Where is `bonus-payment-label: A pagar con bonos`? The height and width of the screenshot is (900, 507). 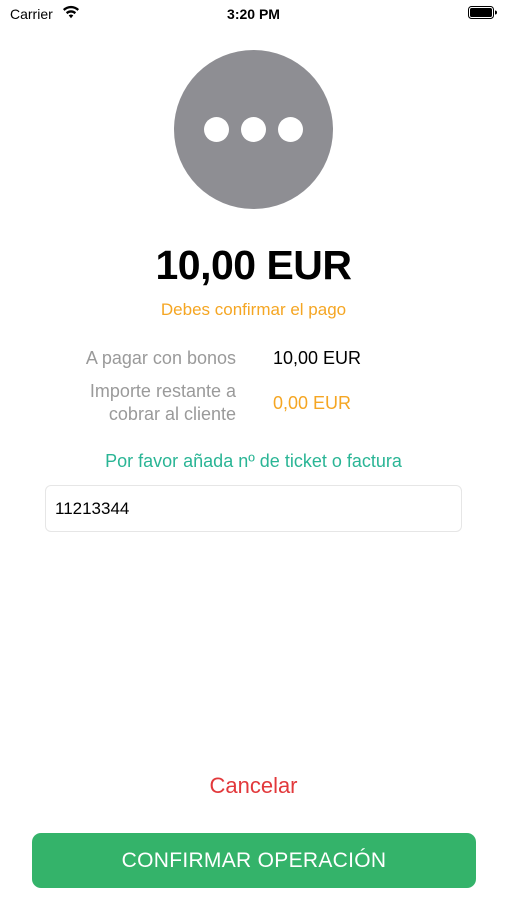 bonus-payment-label: A pagar con bonos is located at coordinates (160, 358).